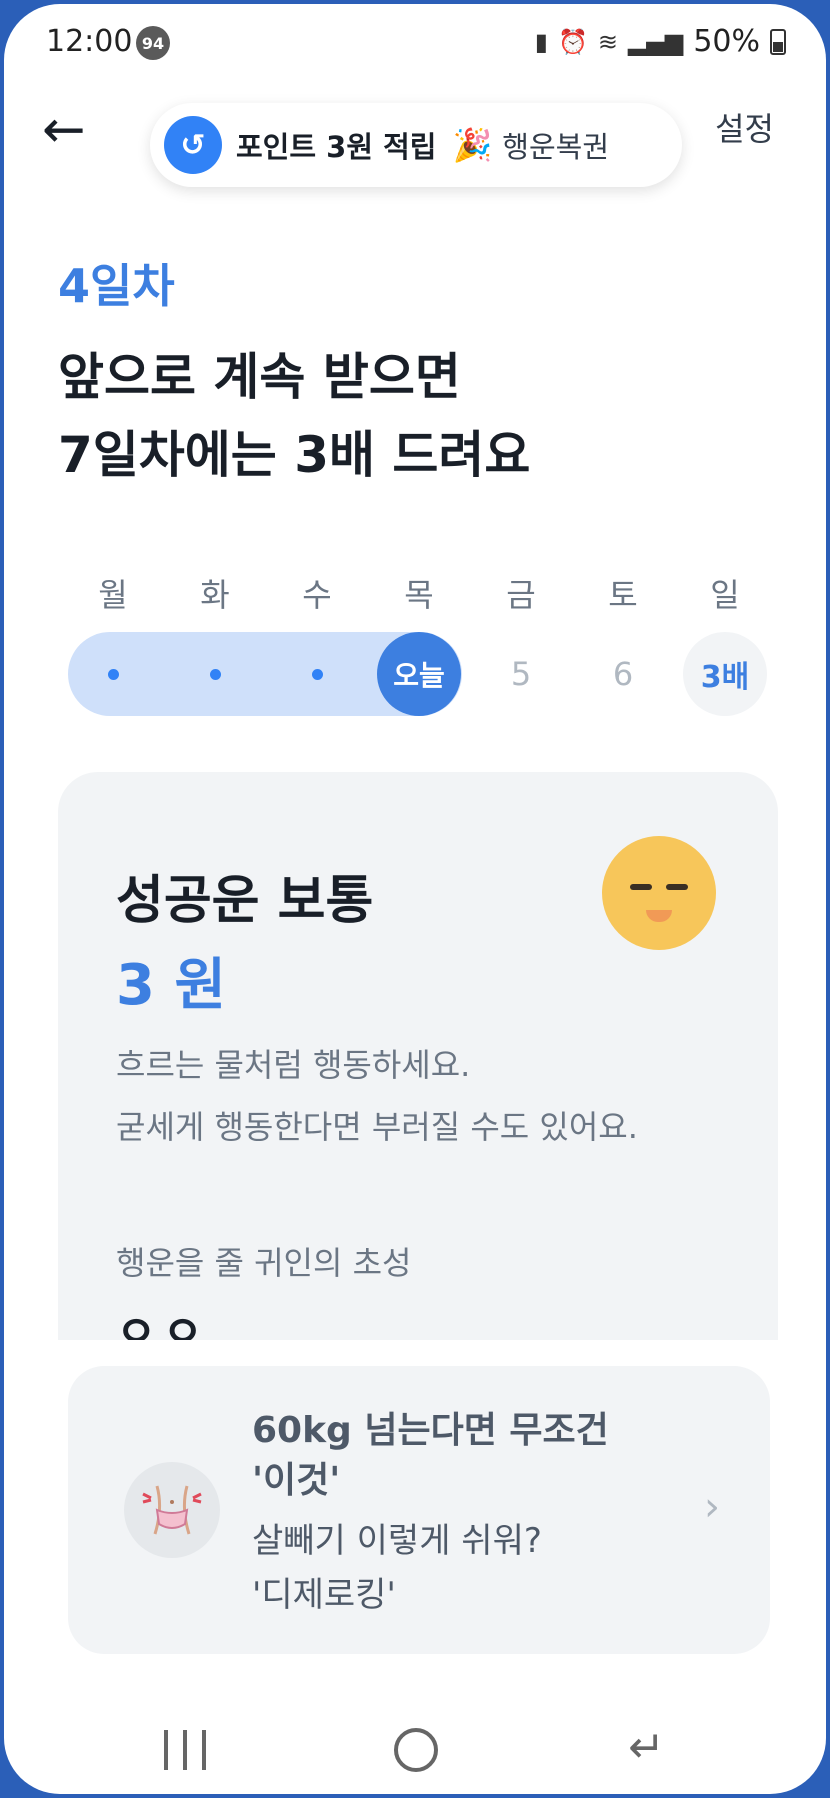  Describe the element at coordinates (245, 901) in the screenshot. I see `fortune-title: 성공운 보통` at that location.